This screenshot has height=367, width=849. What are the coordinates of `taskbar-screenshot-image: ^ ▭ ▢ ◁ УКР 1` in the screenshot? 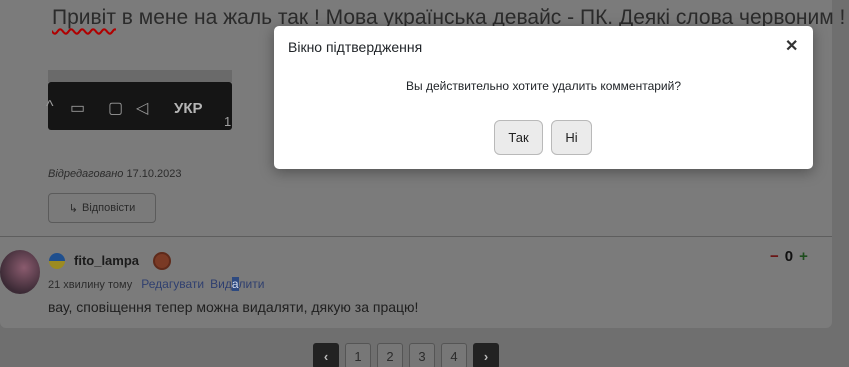 It's located at (139, 100).